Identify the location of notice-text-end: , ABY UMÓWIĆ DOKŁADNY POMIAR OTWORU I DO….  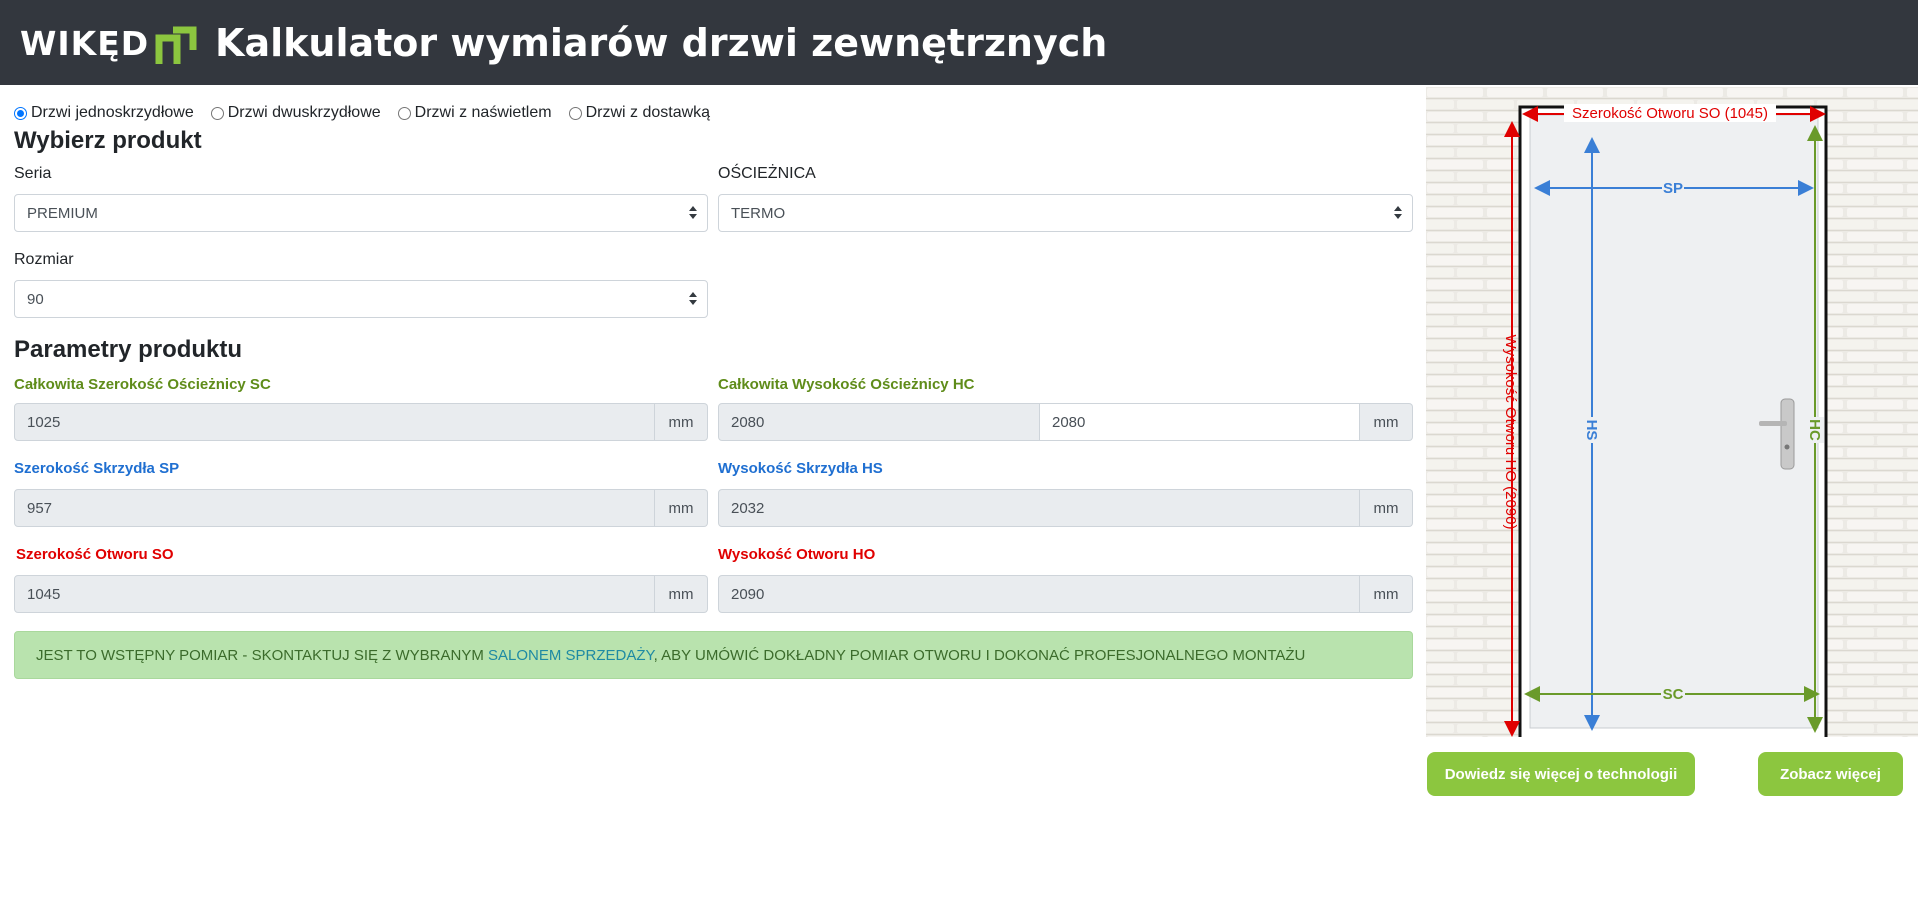
(979, 655).